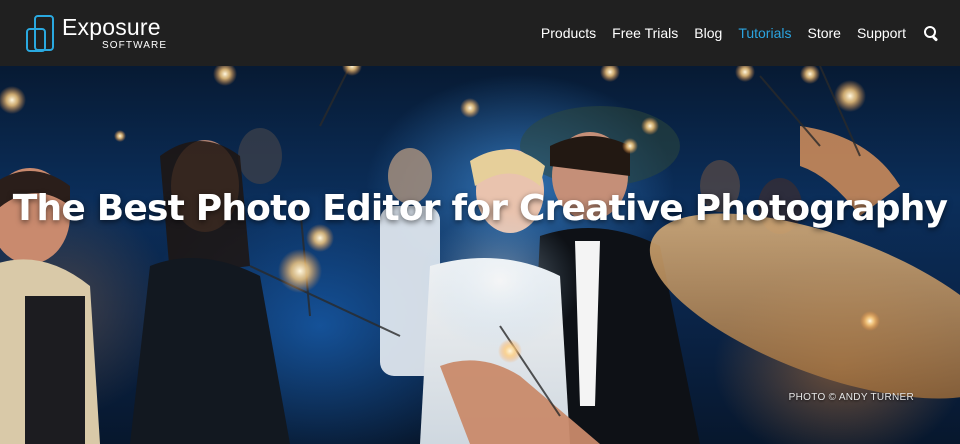 This screenshot has width=960, height=444. What do you see at coordinates (708, 33) in the screenshot?
I see `nav-blog: Blog` at bounding box center [708, 33].